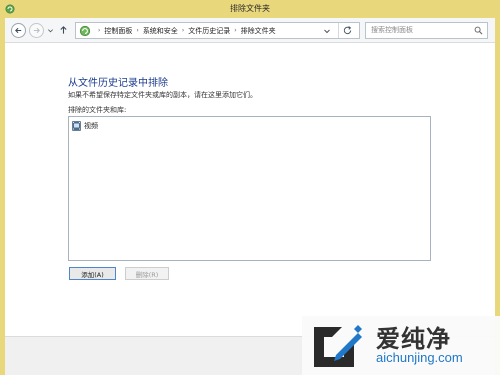  What do you see at coordinates (338, 346) in the screenshot?
I see `watermark-logo-icon` at bounding box center [338, 346].